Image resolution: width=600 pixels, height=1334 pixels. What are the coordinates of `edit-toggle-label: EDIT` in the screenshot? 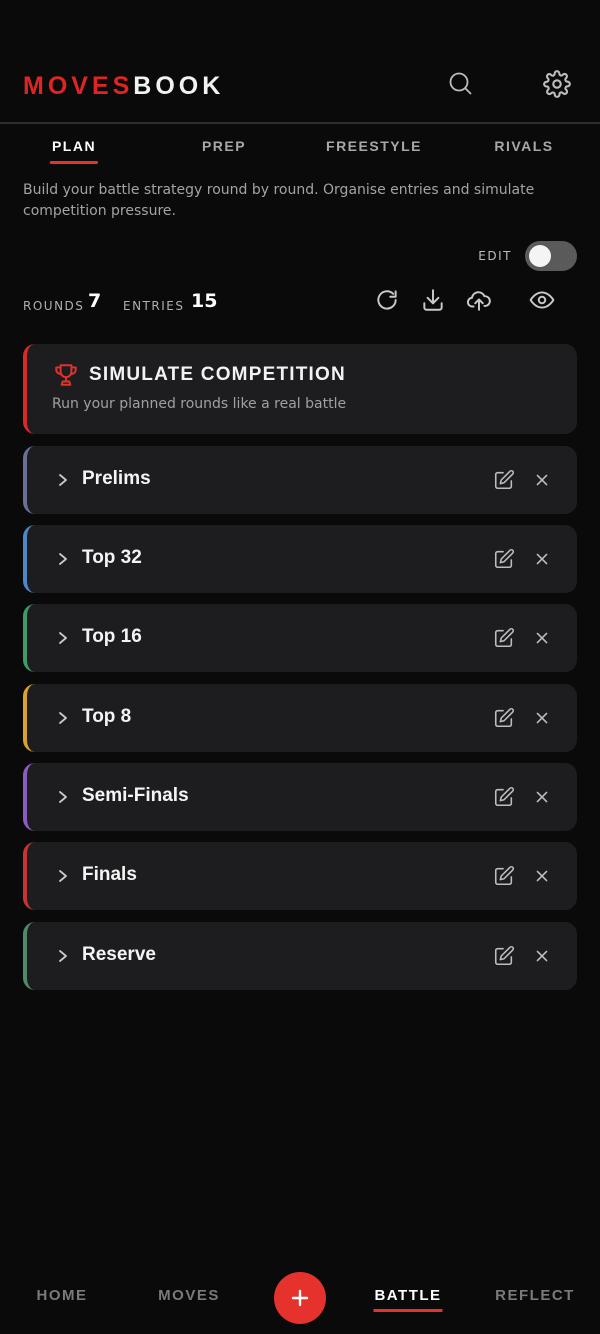 It's located at (495, 256).